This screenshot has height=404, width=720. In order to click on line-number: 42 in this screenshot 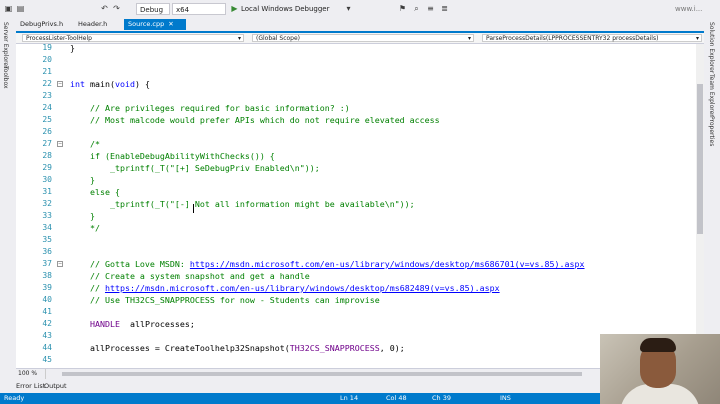, I will do `click(47, 323)`.